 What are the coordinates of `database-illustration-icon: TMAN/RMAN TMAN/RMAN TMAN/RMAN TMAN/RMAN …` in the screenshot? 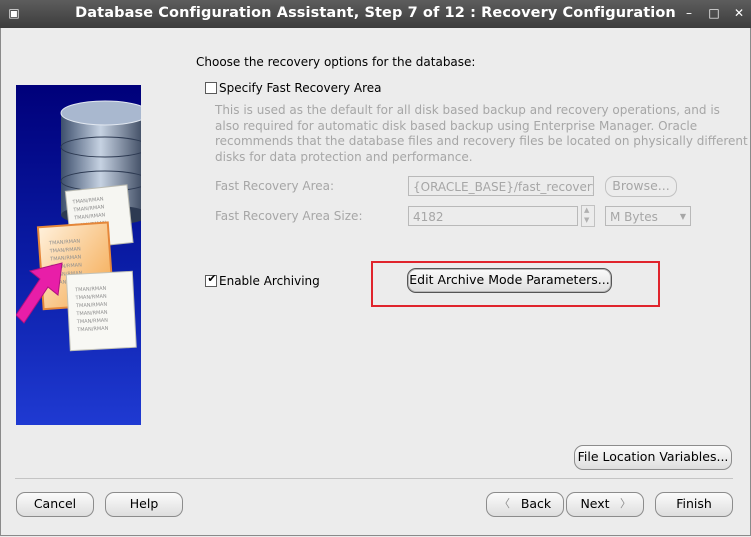 It's located at (78, 226).